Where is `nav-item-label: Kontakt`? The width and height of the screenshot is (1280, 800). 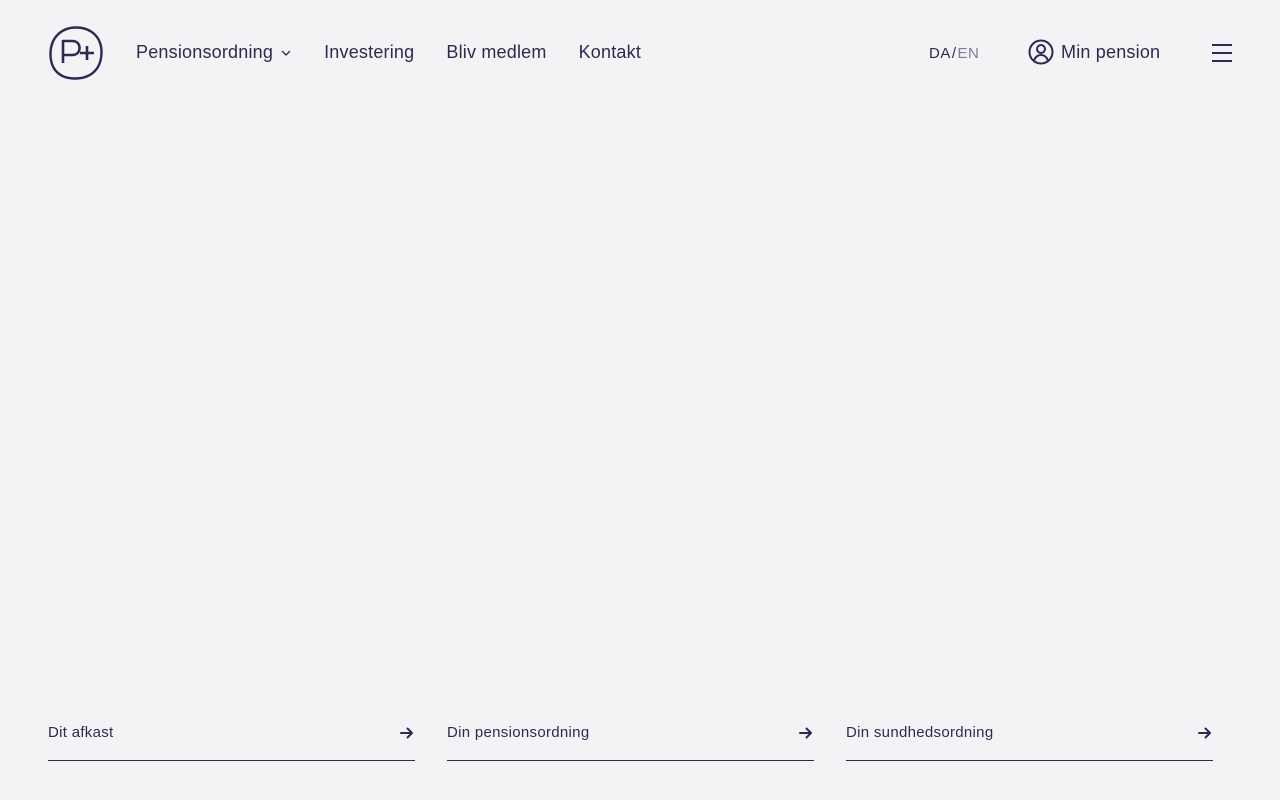
nav-item-label: Kontakt is located at coordinates (610, 51).